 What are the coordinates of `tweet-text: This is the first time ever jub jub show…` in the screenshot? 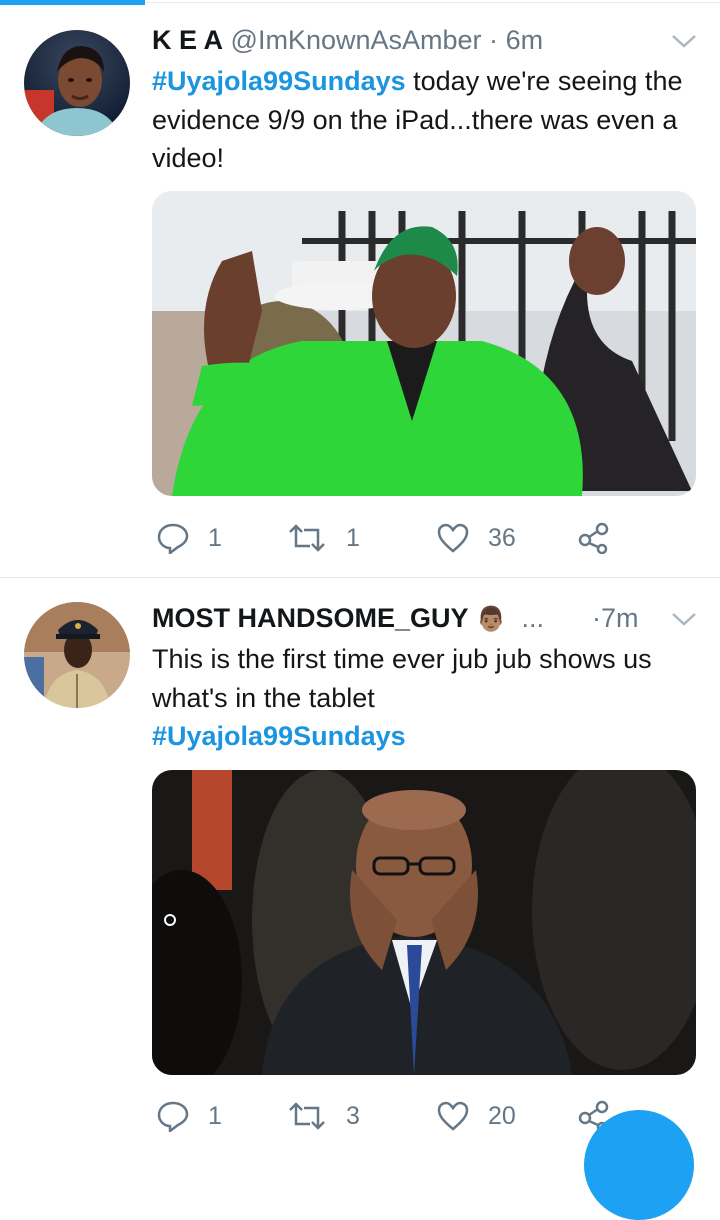 It's located at (426, 698).